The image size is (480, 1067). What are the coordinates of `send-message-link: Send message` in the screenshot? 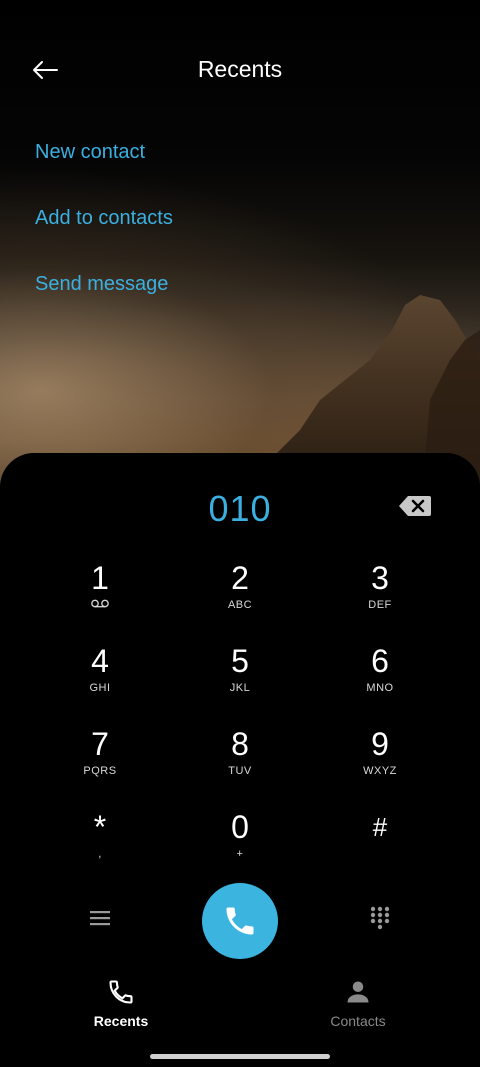 It's located at (101, 284).